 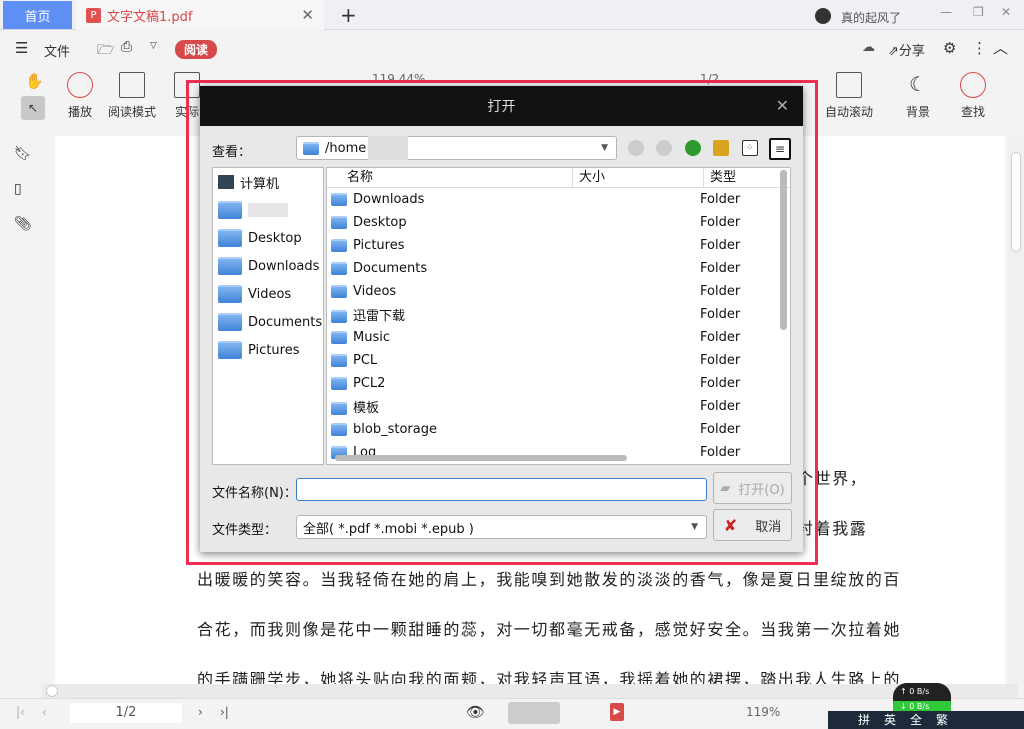 What do you see at coordinates (196, 49) in the screenshot?
I see `read-badge: 阅读` at bounding box center [196, 49].